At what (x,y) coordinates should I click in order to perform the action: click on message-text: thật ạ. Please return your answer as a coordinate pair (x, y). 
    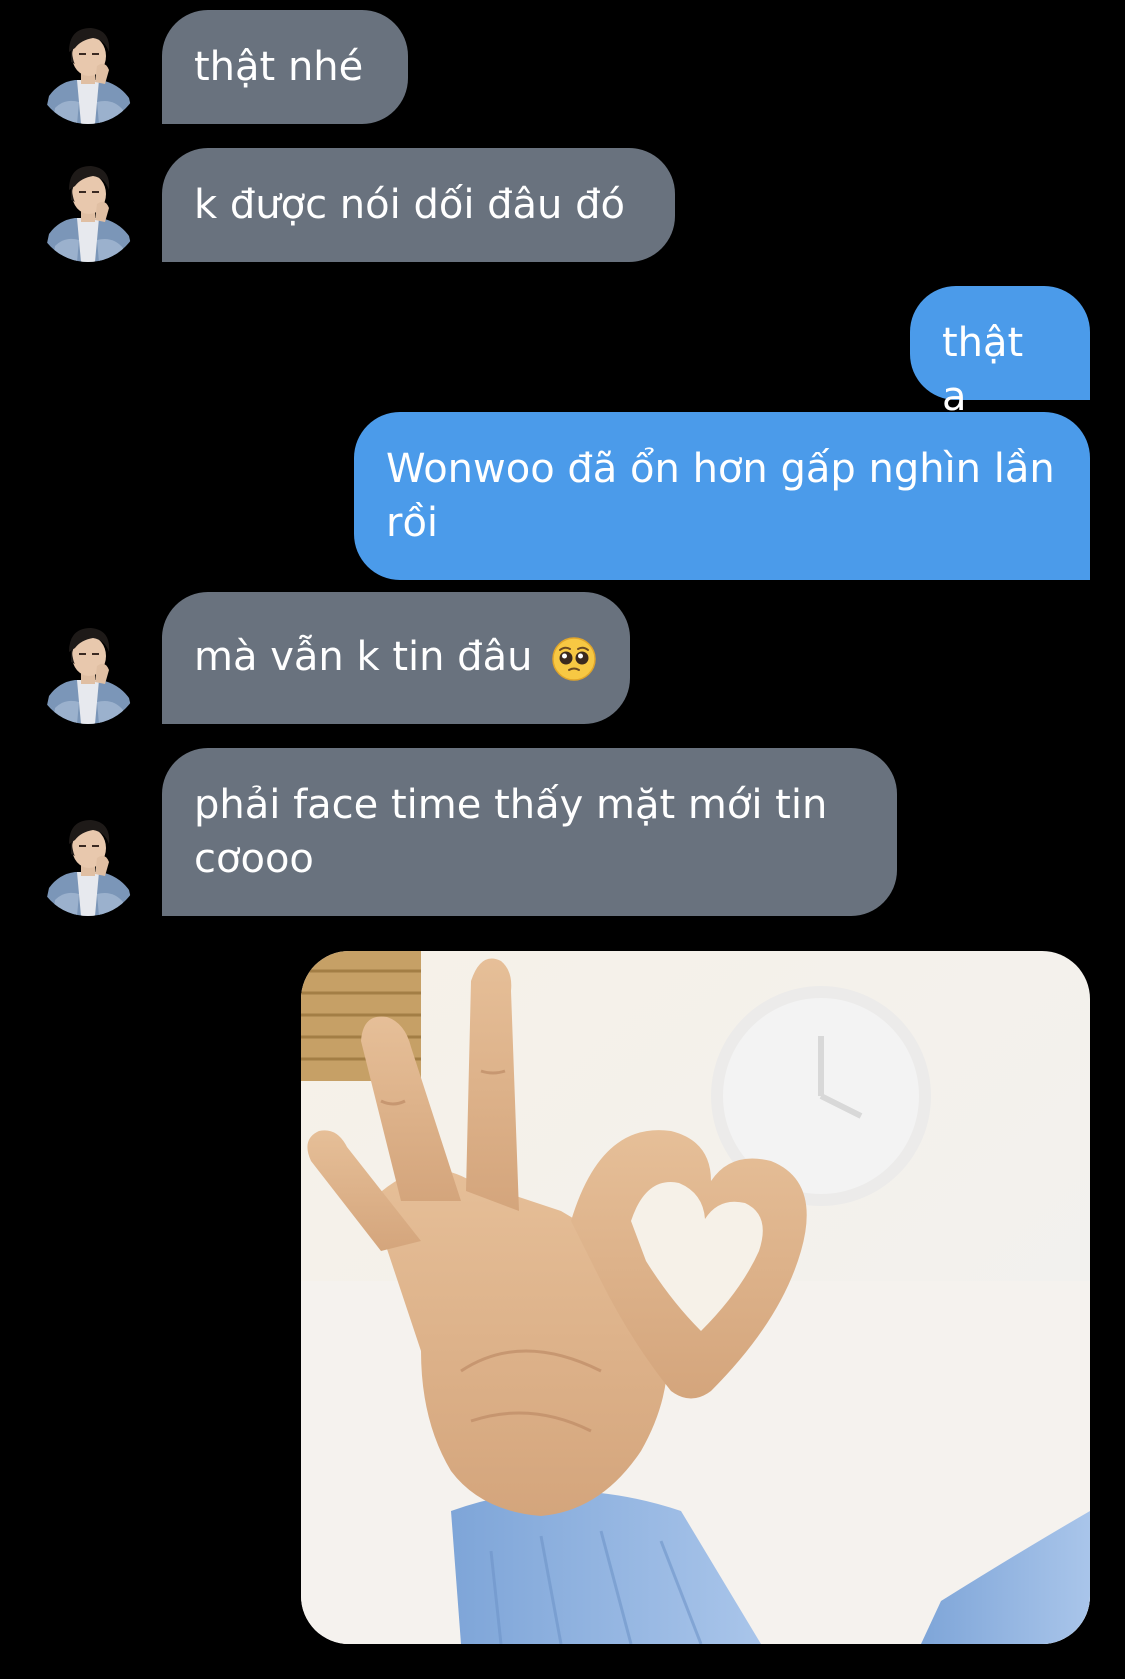
    Looking at the image, I should click on (983, 370).